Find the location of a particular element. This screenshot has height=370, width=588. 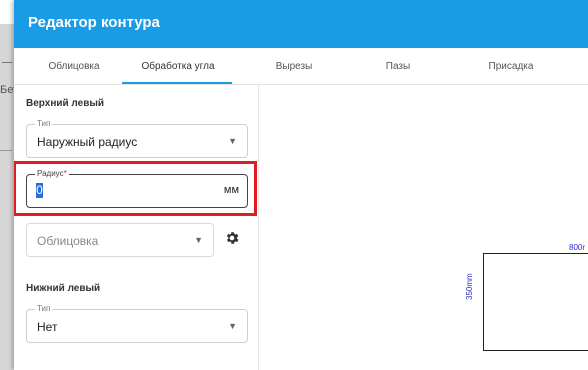

dialog-title: Редактор контура is located at coordinates (94, 22).